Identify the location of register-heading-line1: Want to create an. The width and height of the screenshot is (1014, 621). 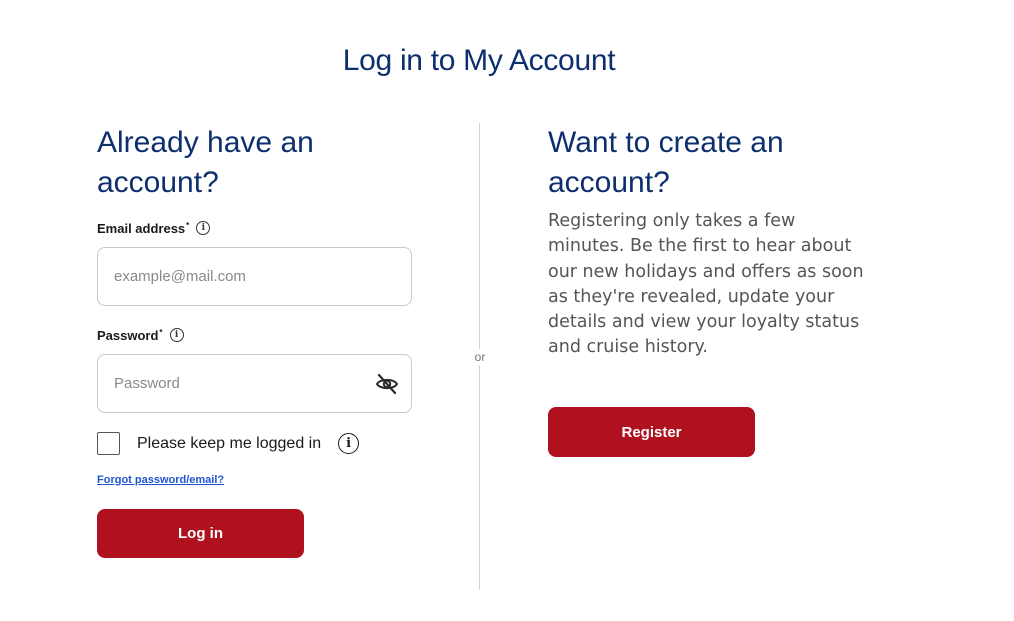
(666, 142).